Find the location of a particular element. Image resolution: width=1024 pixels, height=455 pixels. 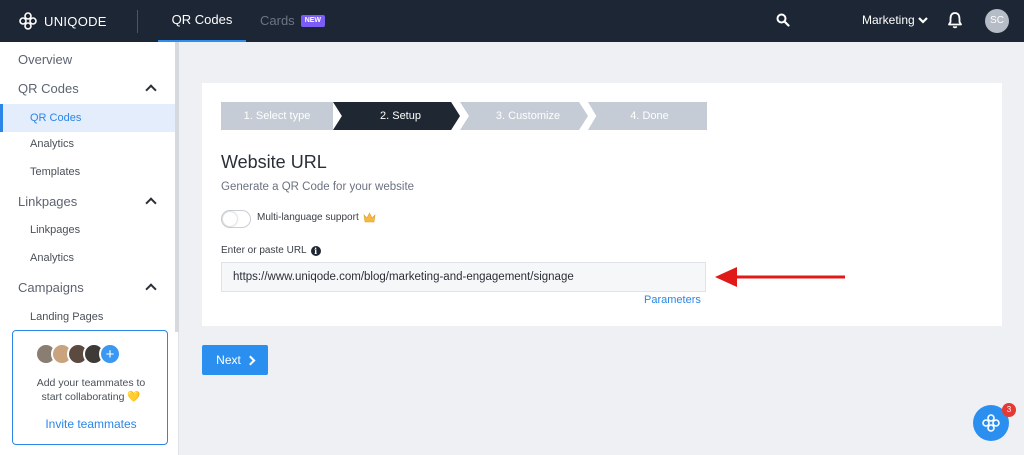

crown-icon is located at coordinates (369, 217).